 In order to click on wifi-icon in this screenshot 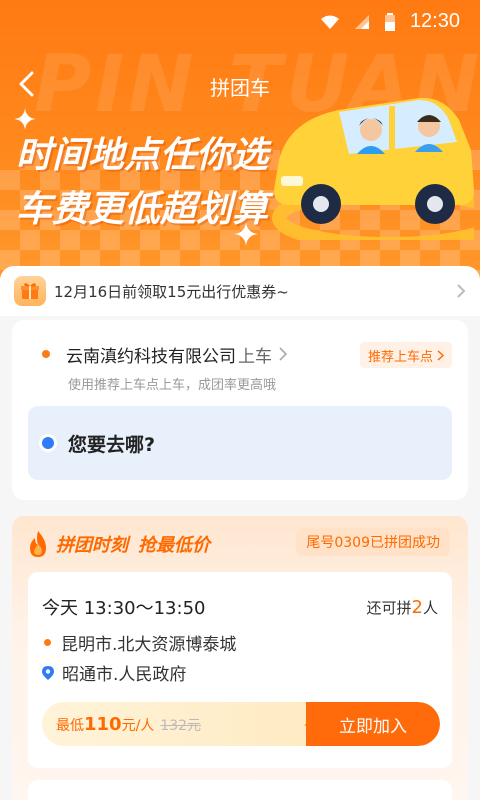, I will do `click(329, 22)`.